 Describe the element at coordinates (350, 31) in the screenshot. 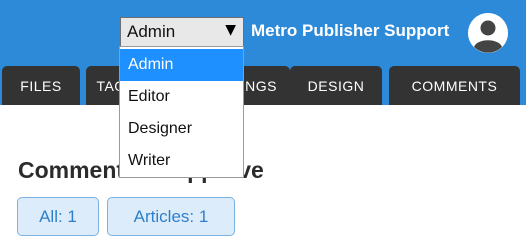

I see `account-name: Metro Publisher Support` at that location.